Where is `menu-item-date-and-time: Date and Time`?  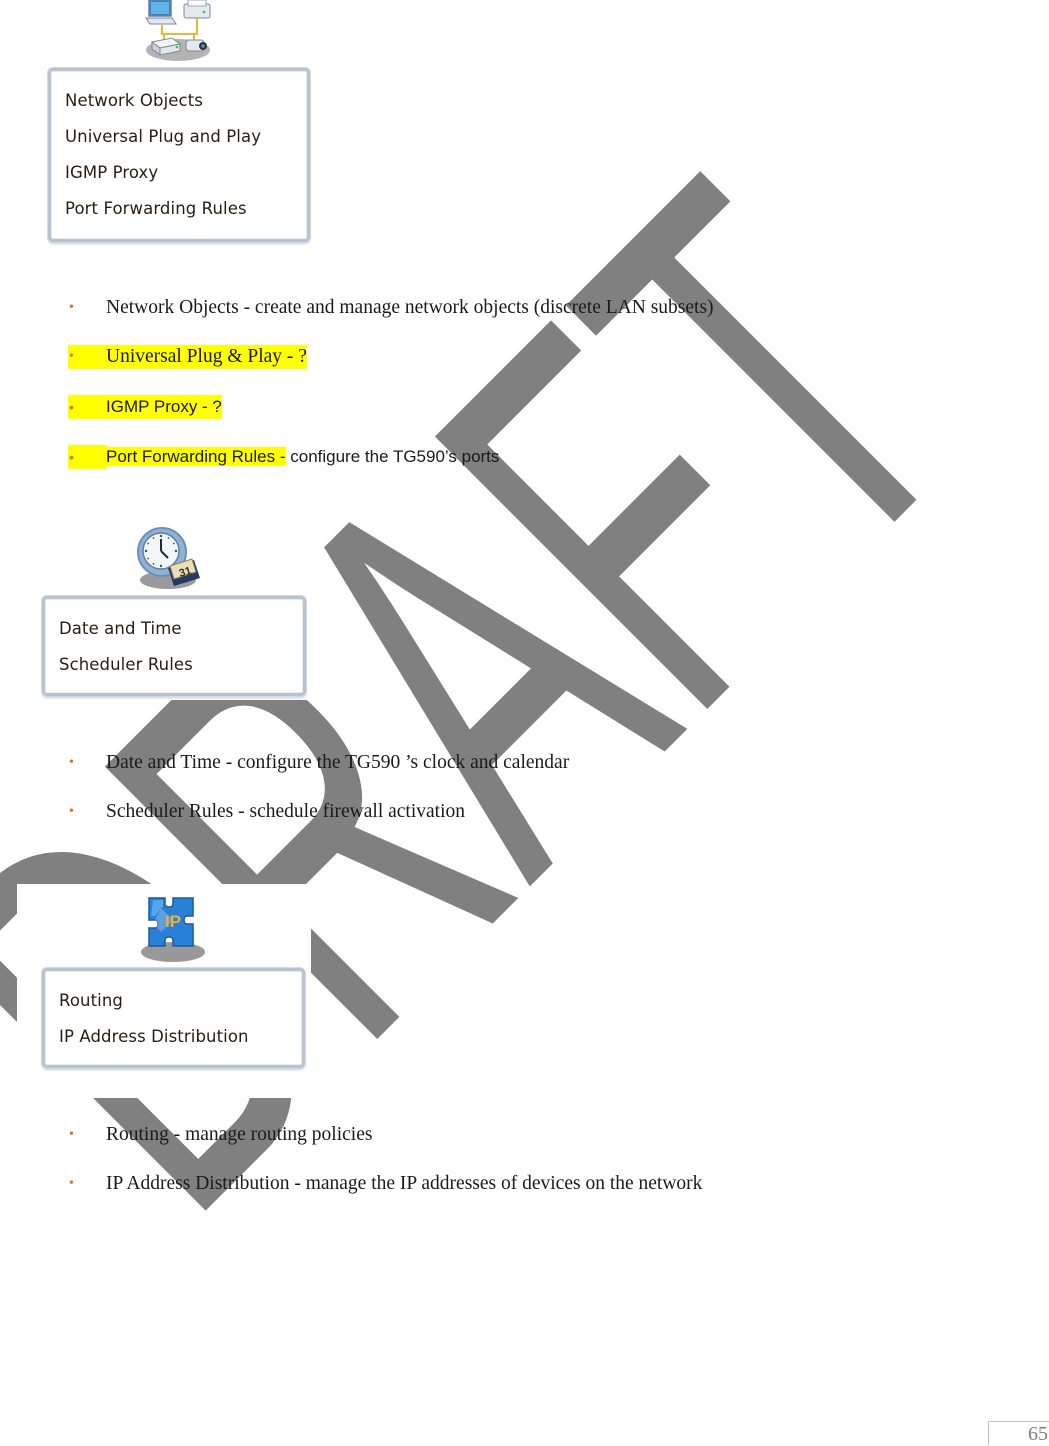
menu-item-date-and-time: Date and Time is located at coordinates (120, 628).